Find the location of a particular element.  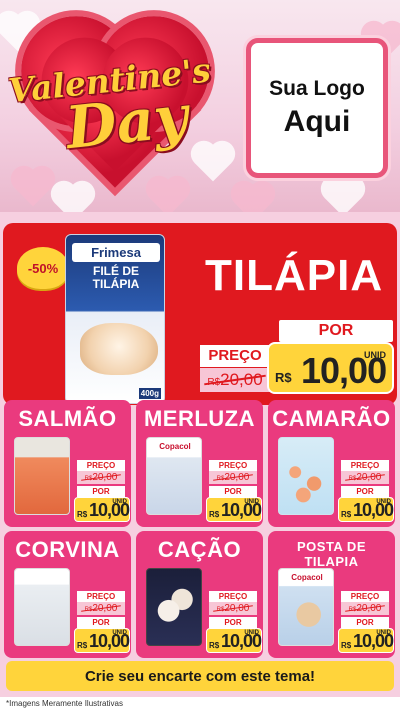

logo-placeholder: Sua Logo Aqui is located at coordinates (317, 108).